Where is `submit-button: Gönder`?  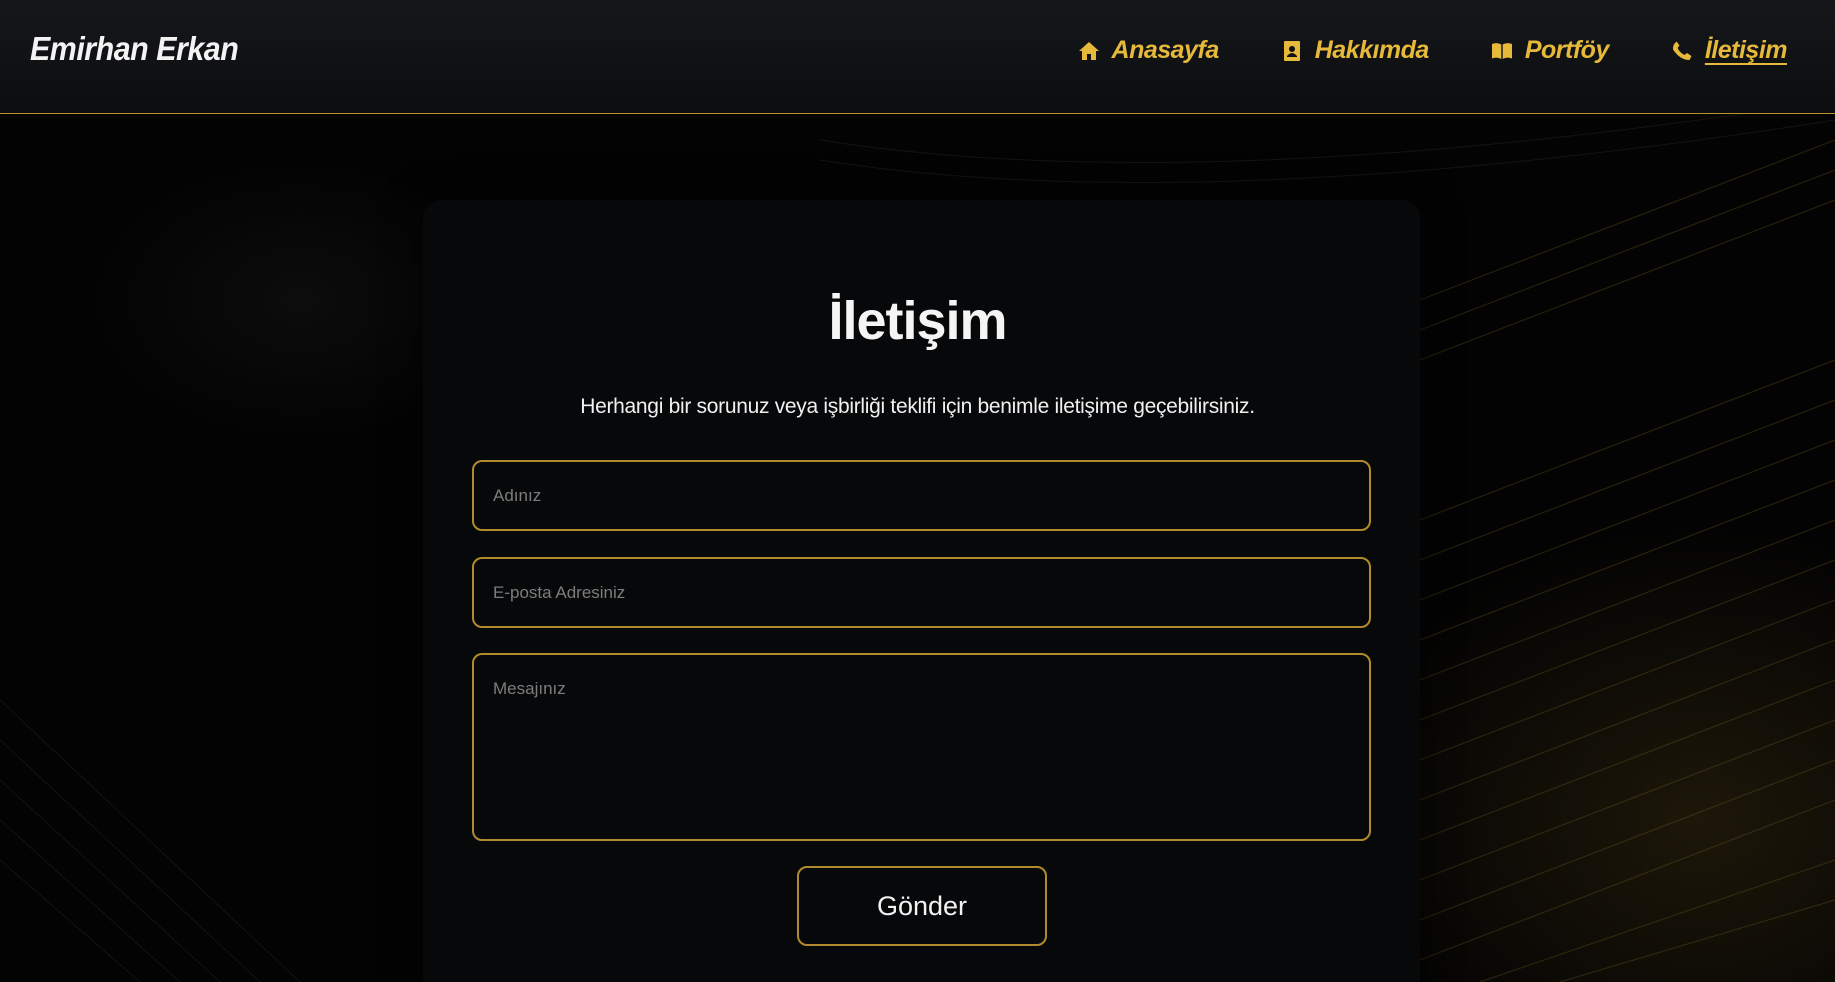 submit-button: Gönder is located at coordinates (922, 906).